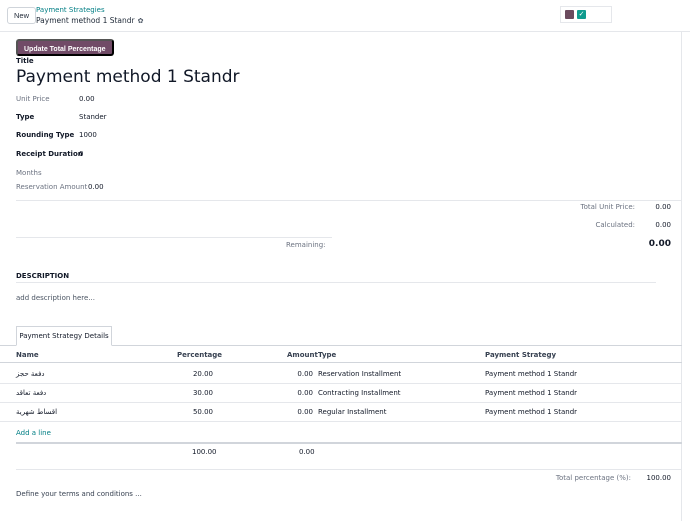  What do you see at coordinates (349, 443) in the screenshot?
I see `table-footer-divider` at bounding box center [349, 443].